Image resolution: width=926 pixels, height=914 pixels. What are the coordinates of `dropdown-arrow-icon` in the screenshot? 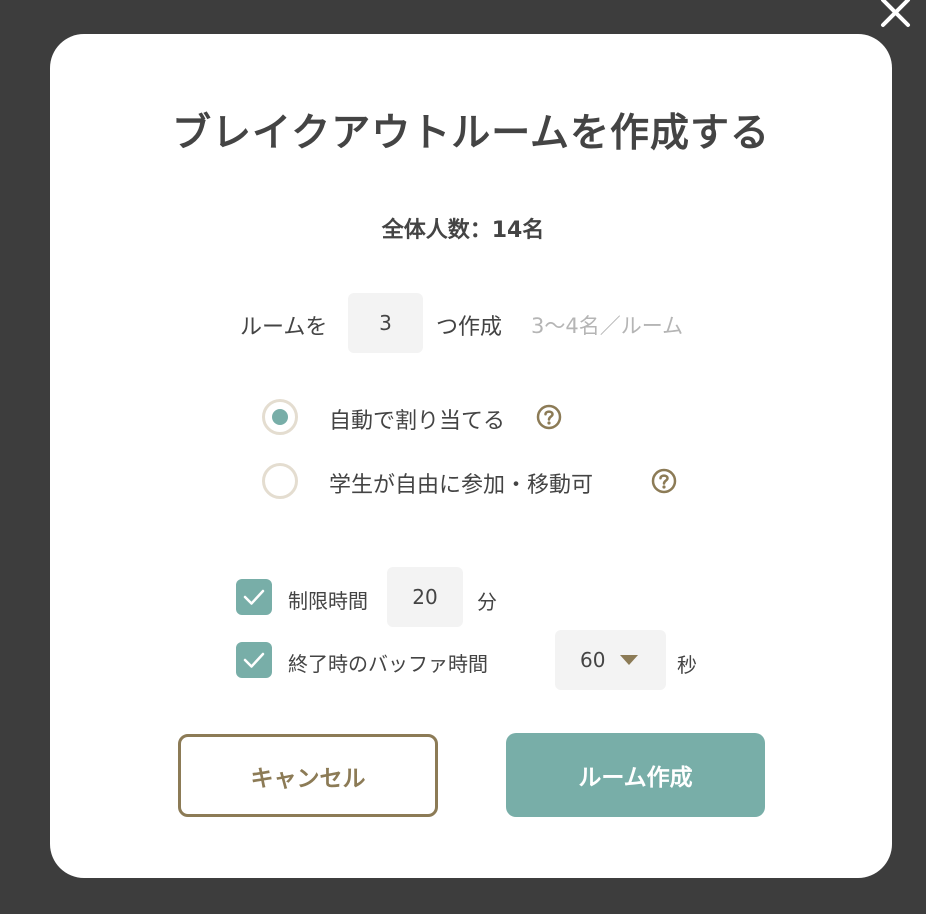 It's located at (629, 660).